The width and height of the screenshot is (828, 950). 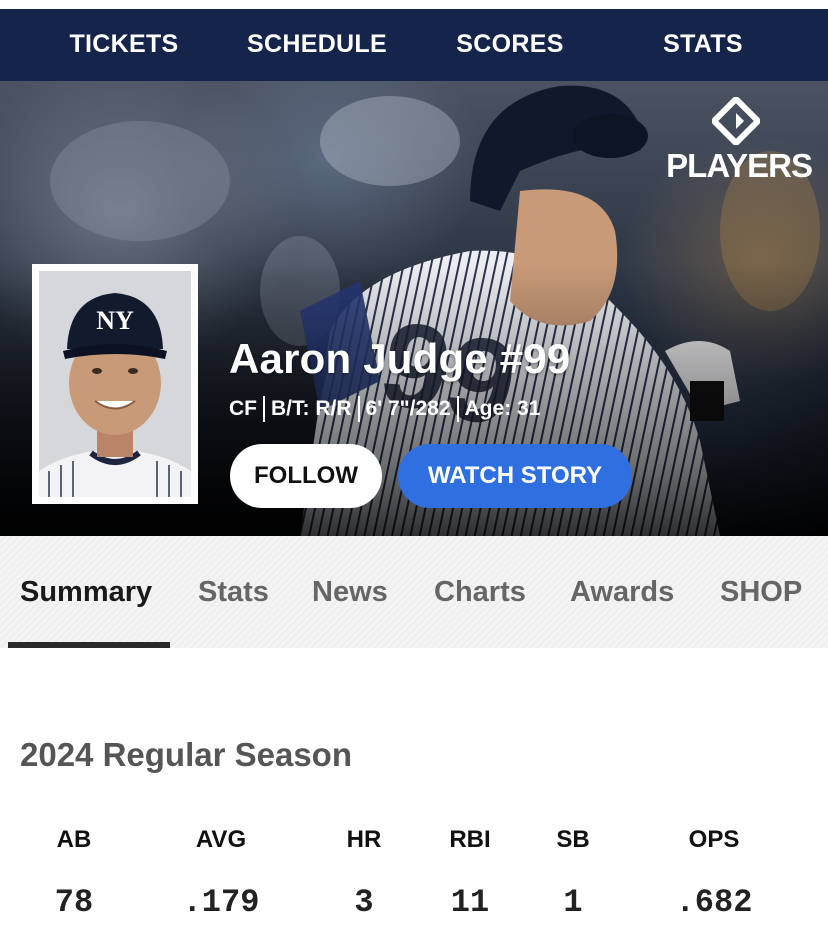 What do you see at coordinates (186, 754) in the screenshot?
I see `season-title: 2024 Regular Season` at bounding box center [186, 754].